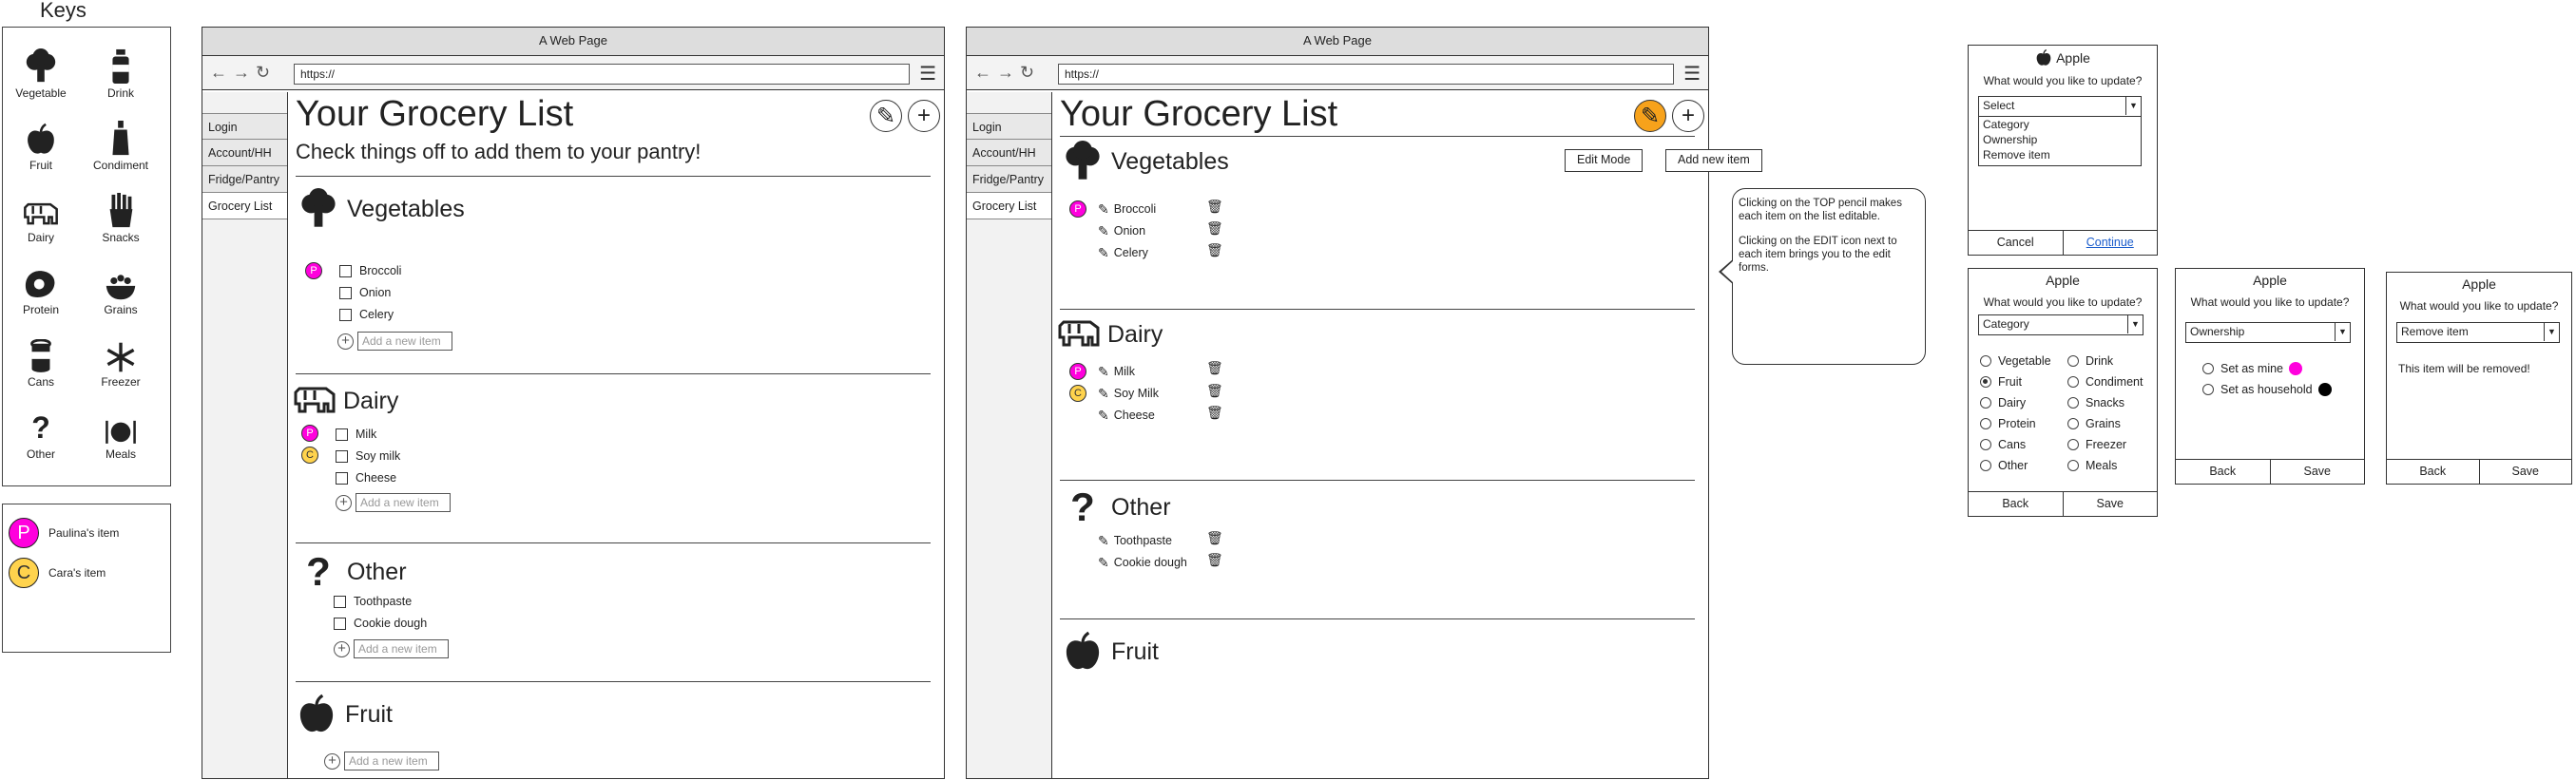 The image size is (2576, 780). I want to click on dialog-title-text: Apple, so click(2073, 58).